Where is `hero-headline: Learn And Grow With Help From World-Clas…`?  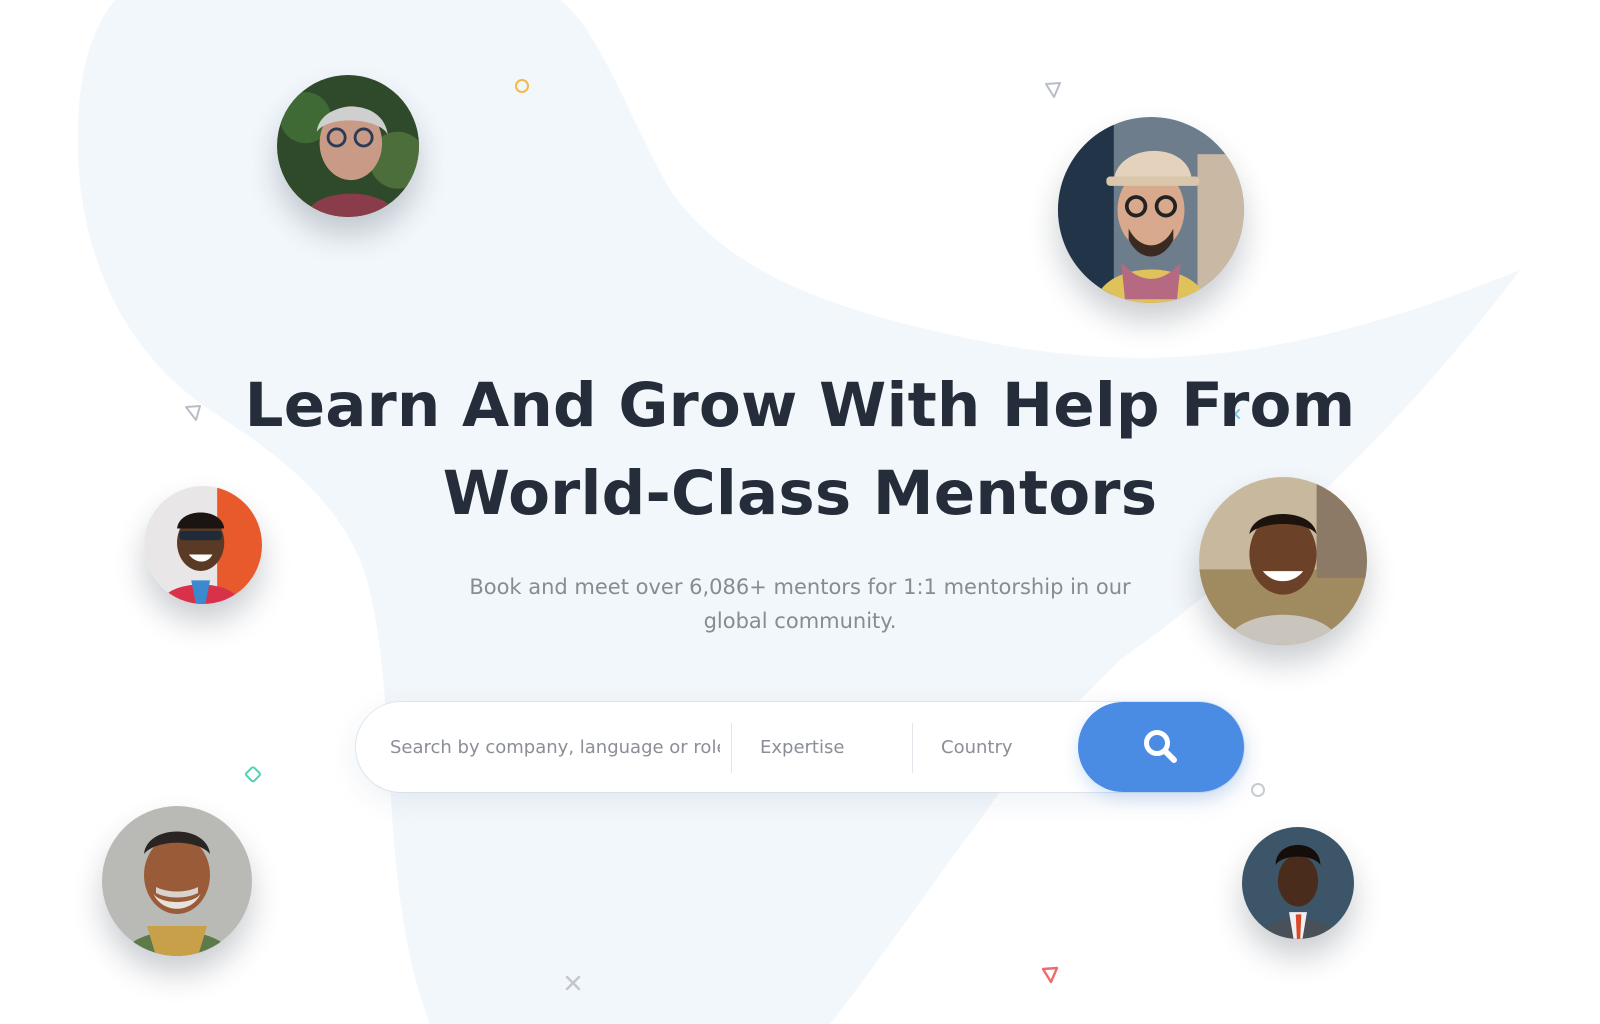 hero-headline: Learn And Grow With Help From World-Clas… is located at coordinates (800, 450).